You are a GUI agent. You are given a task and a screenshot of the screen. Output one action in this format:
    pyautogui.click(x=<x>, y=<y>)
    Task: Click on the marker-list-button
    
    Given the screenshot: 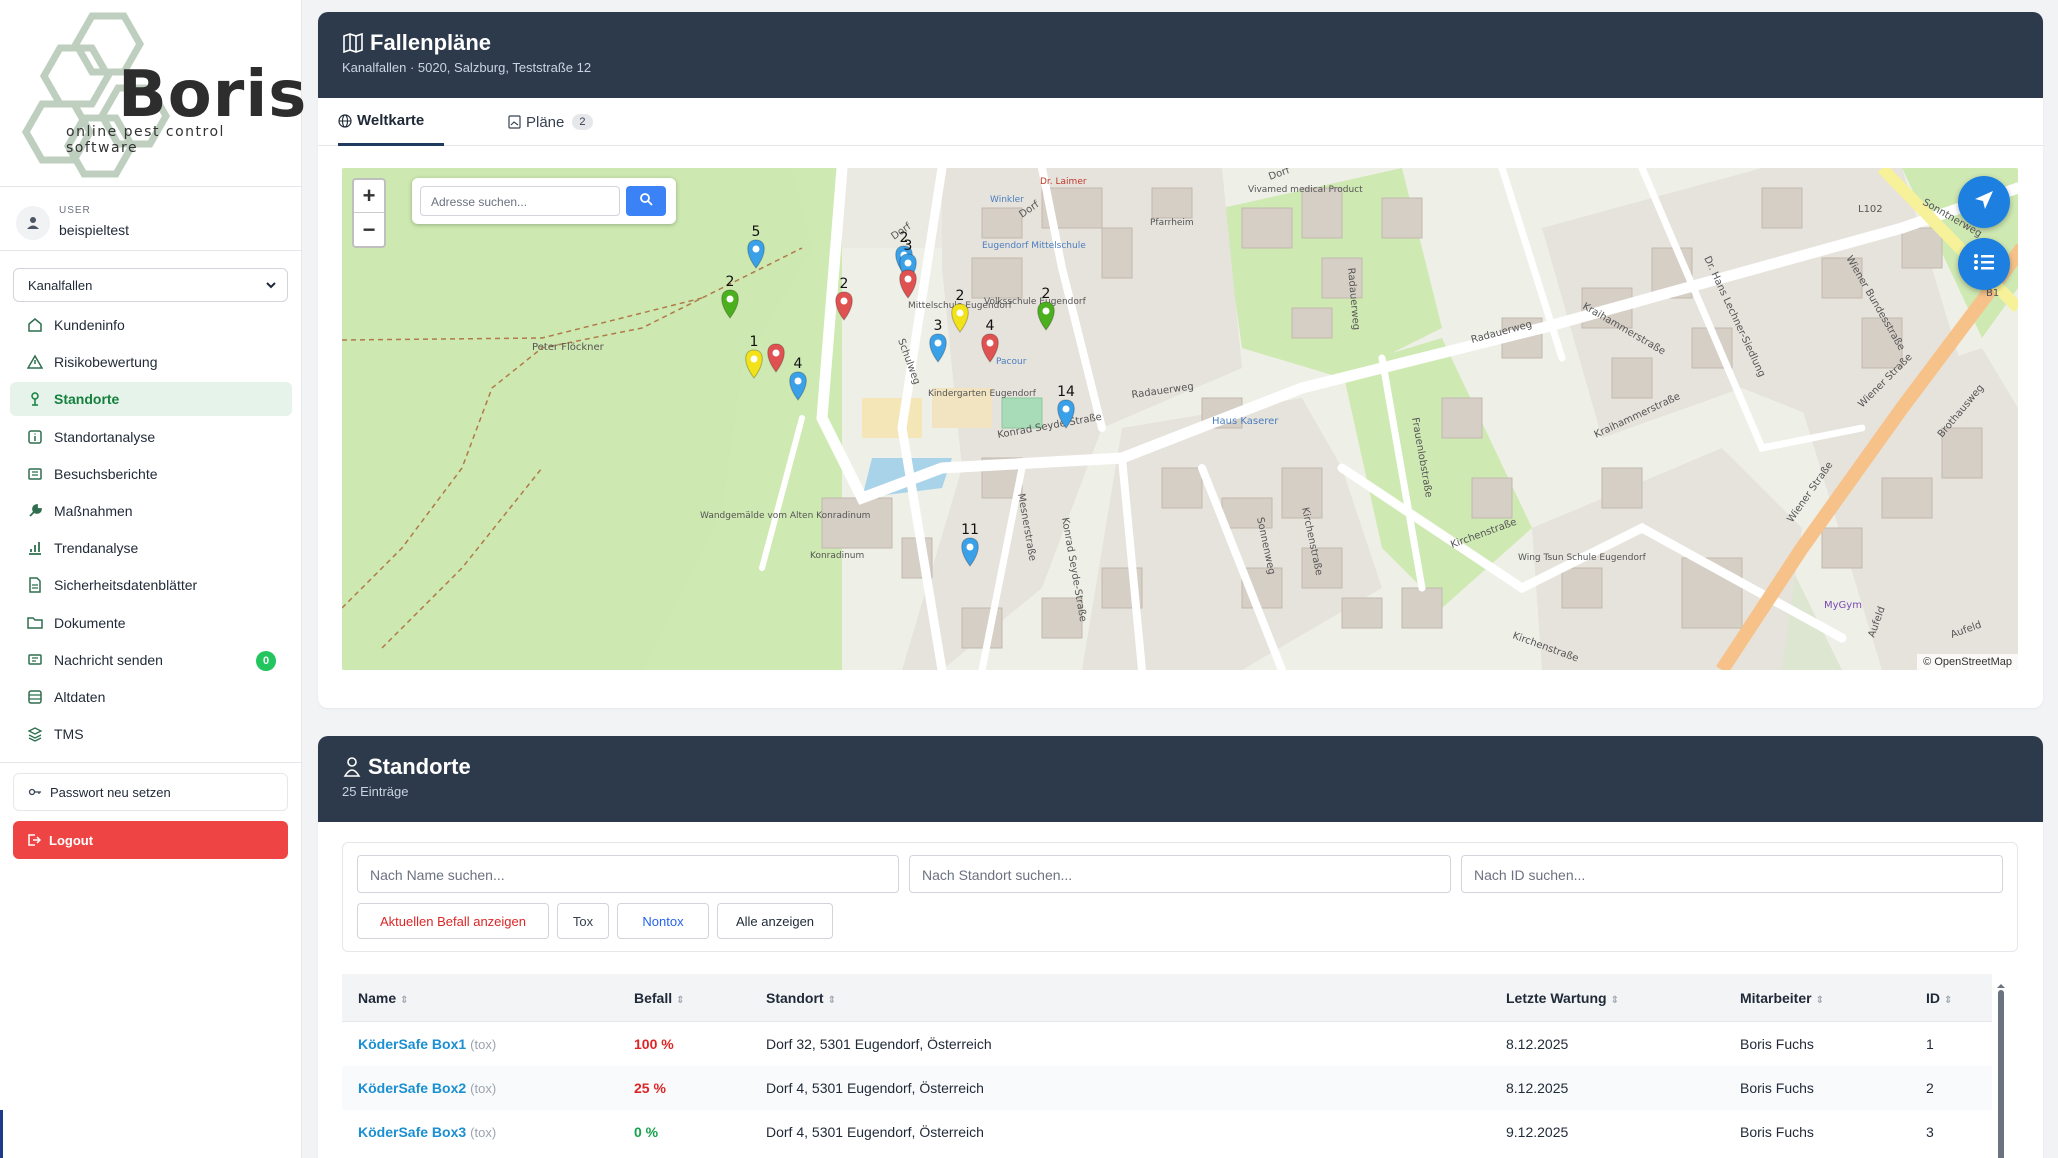 What is the action you would take?
    pyautogui.click(x=1984, y=264)
    